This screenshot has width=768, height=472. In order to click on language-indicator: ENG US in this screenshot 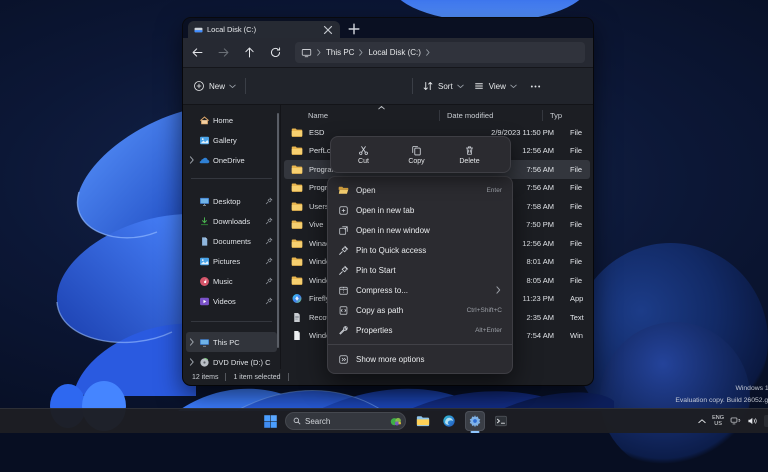, I will do `click(718, 421)`.